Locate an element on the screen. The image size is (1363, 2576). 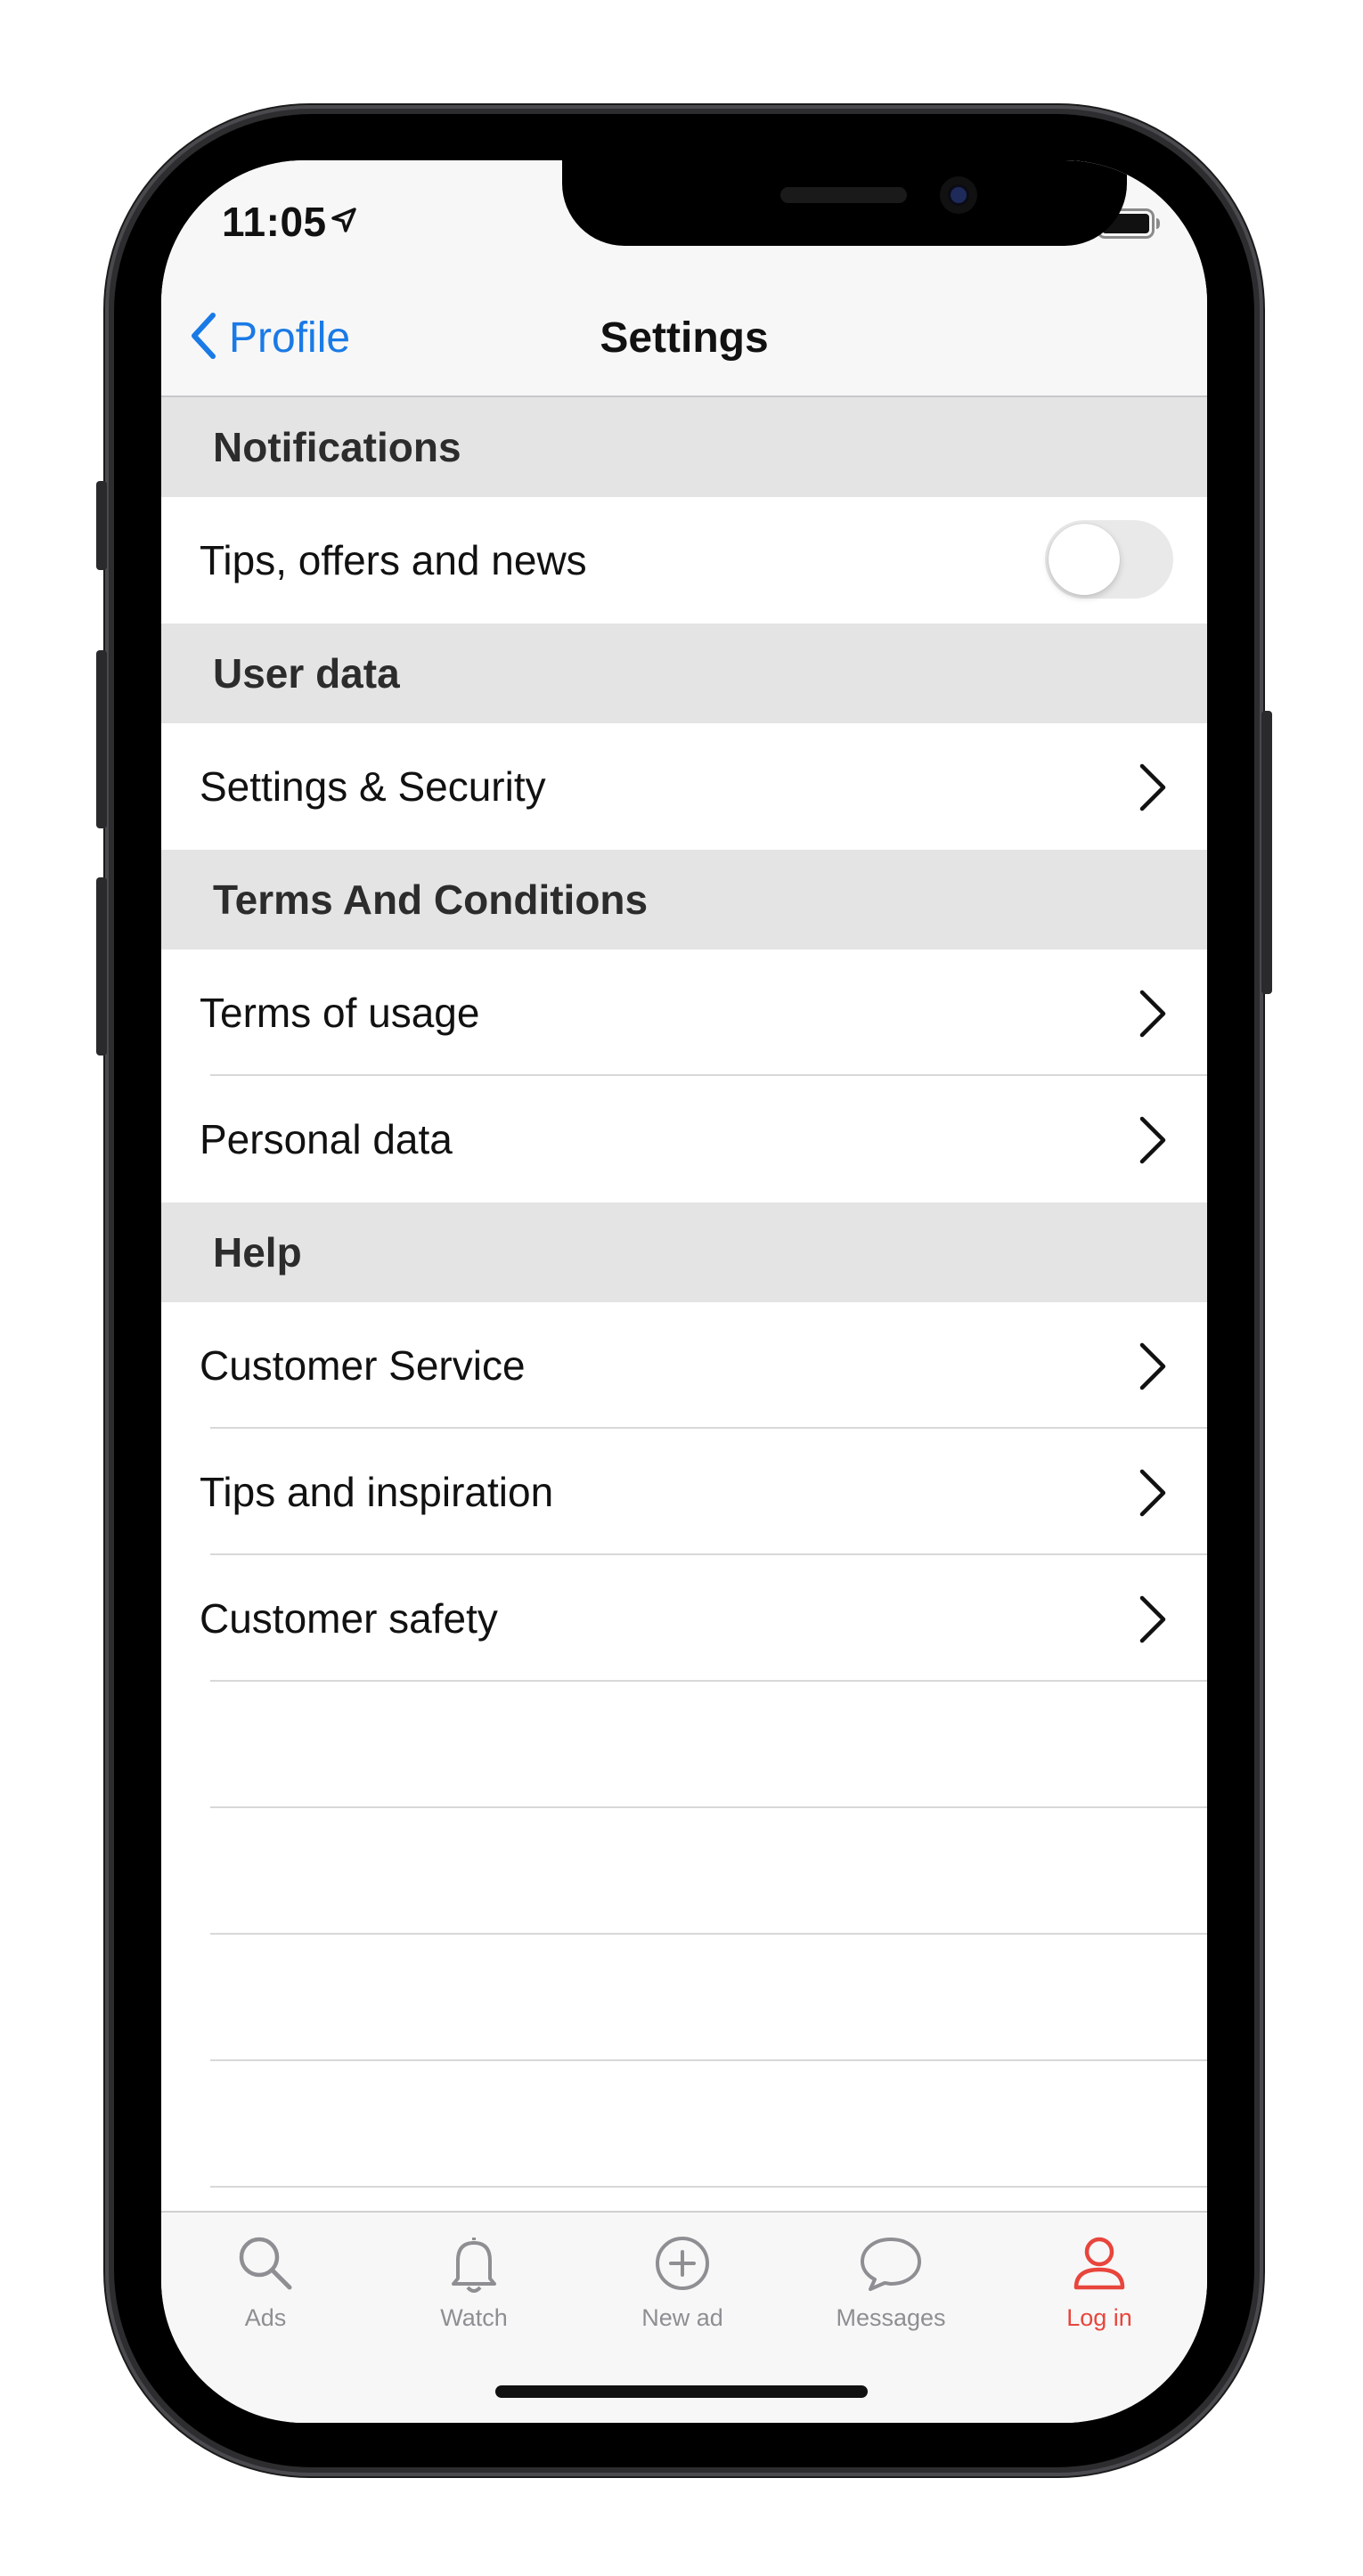
page-title: Settings is located at coordinates (684, 338).